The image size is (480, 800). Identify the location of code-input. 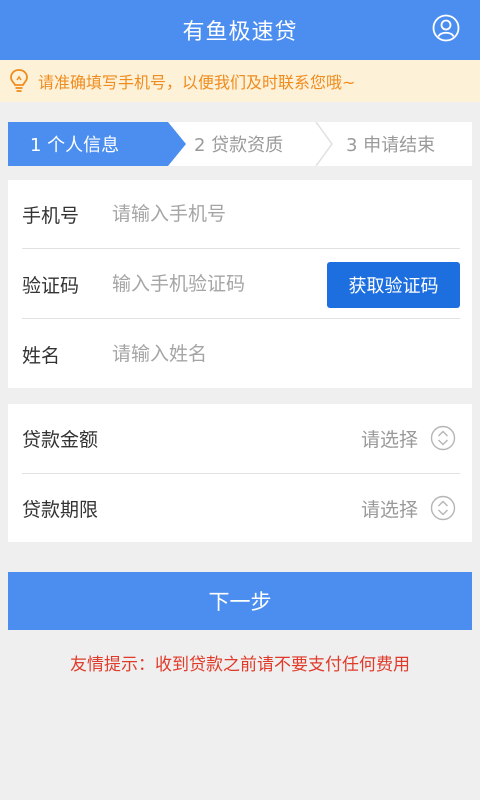
(212, 284).